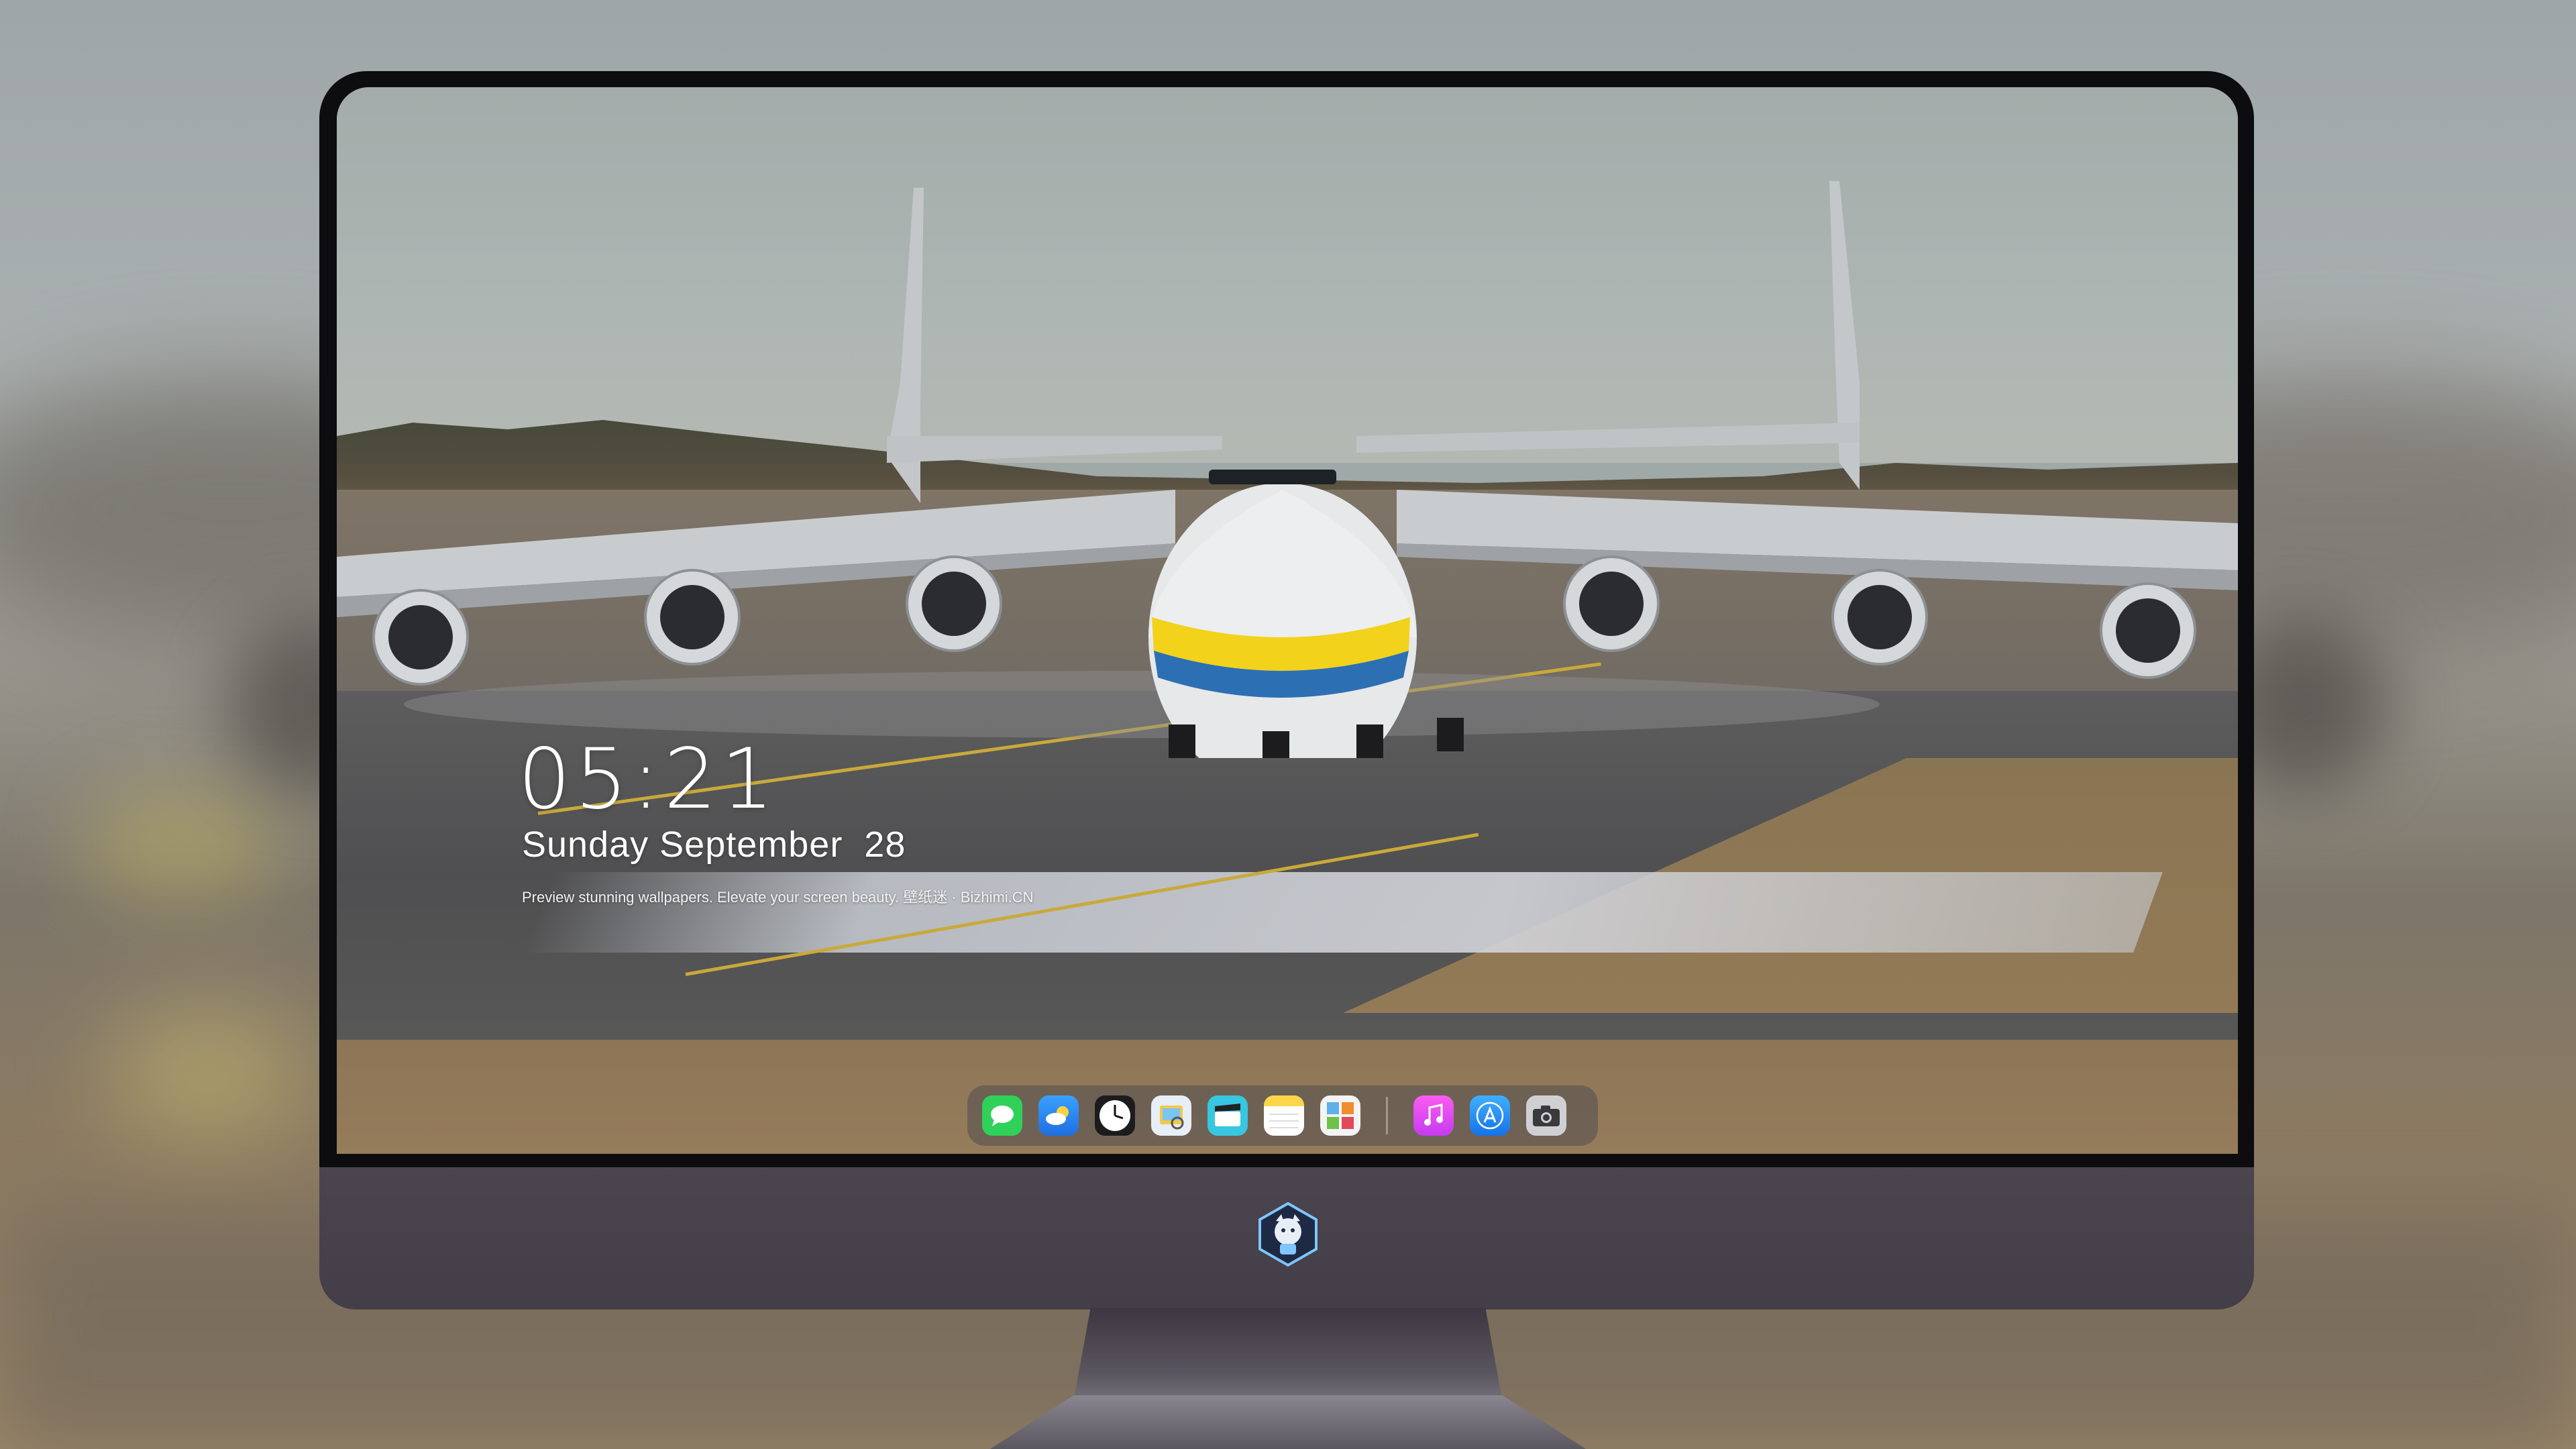  What do you see at coordinates (1288, 1422) in the screenshot?
I see `monitor-stand-base` at bounding box center [1288, 1422].